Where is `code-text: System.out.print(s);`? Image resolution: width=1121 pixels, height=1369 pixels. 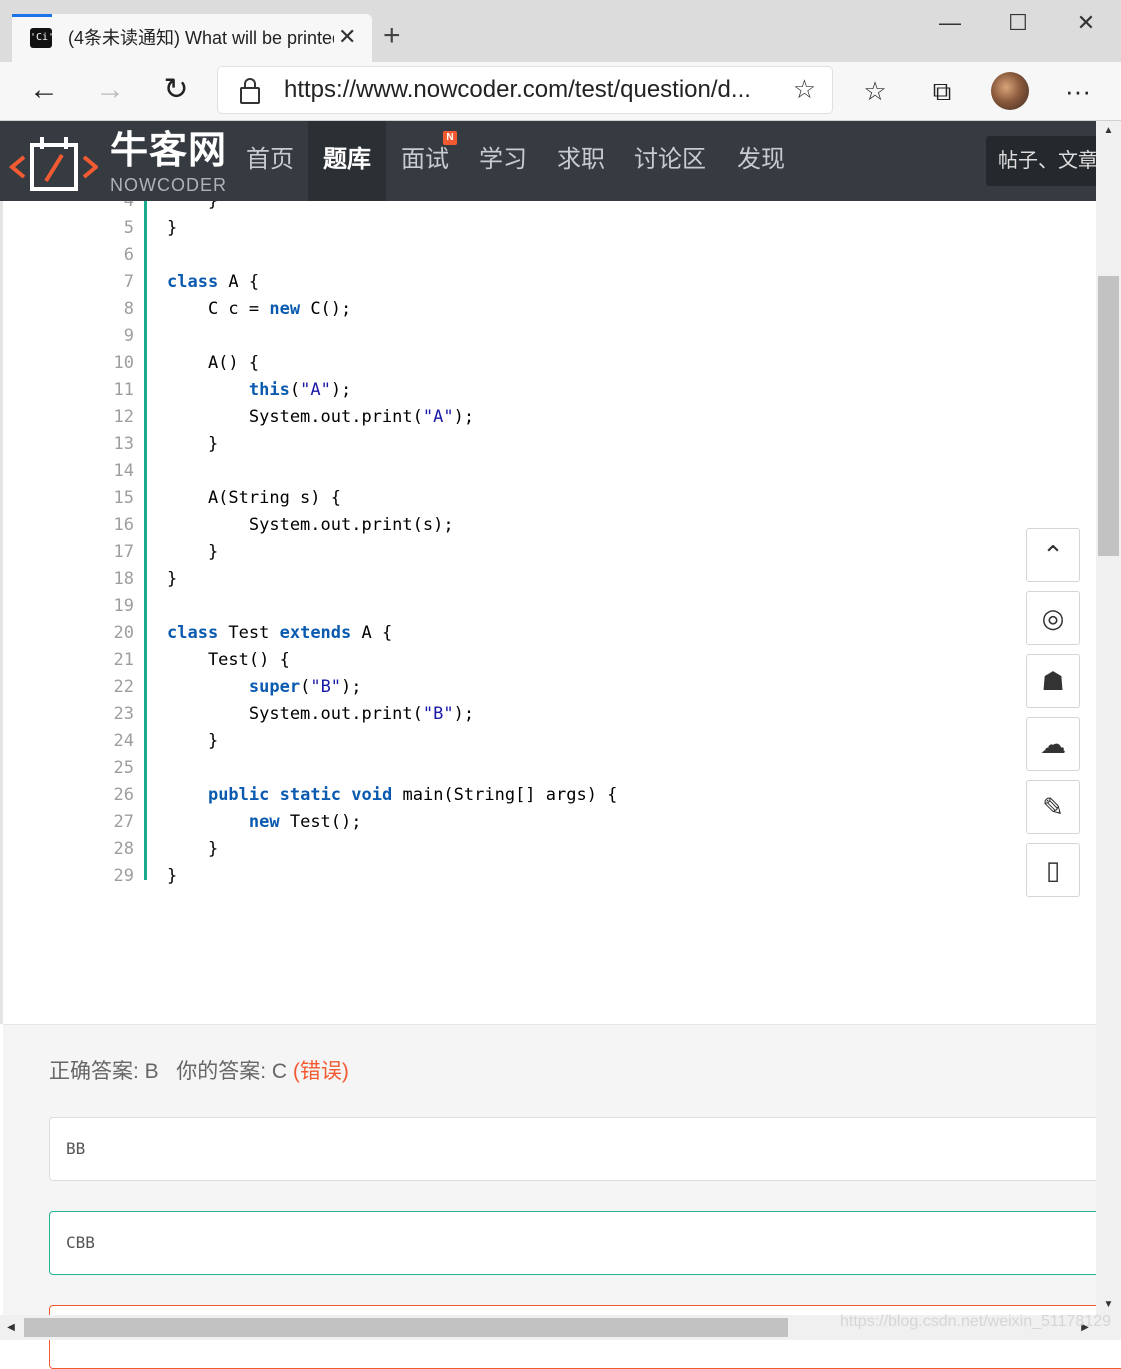
code-text: System.out.print(s); is located at coordinates (310, 525).